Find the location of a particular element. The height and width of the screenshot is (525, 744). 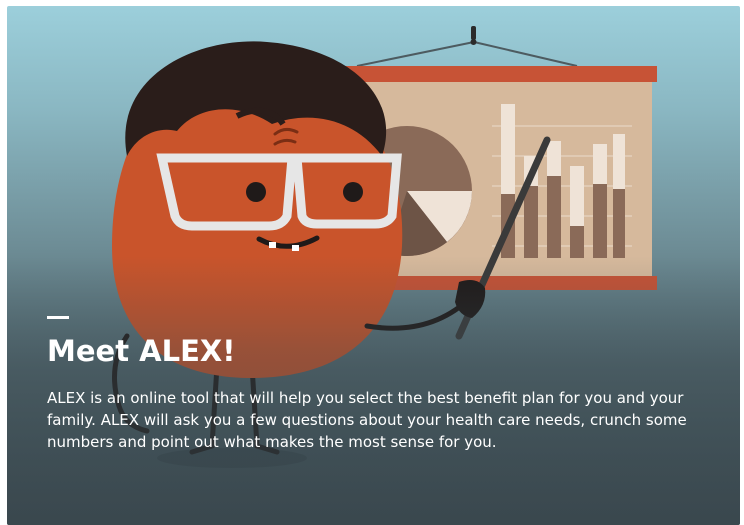

accent-dash is located at coordinates (58, 317).